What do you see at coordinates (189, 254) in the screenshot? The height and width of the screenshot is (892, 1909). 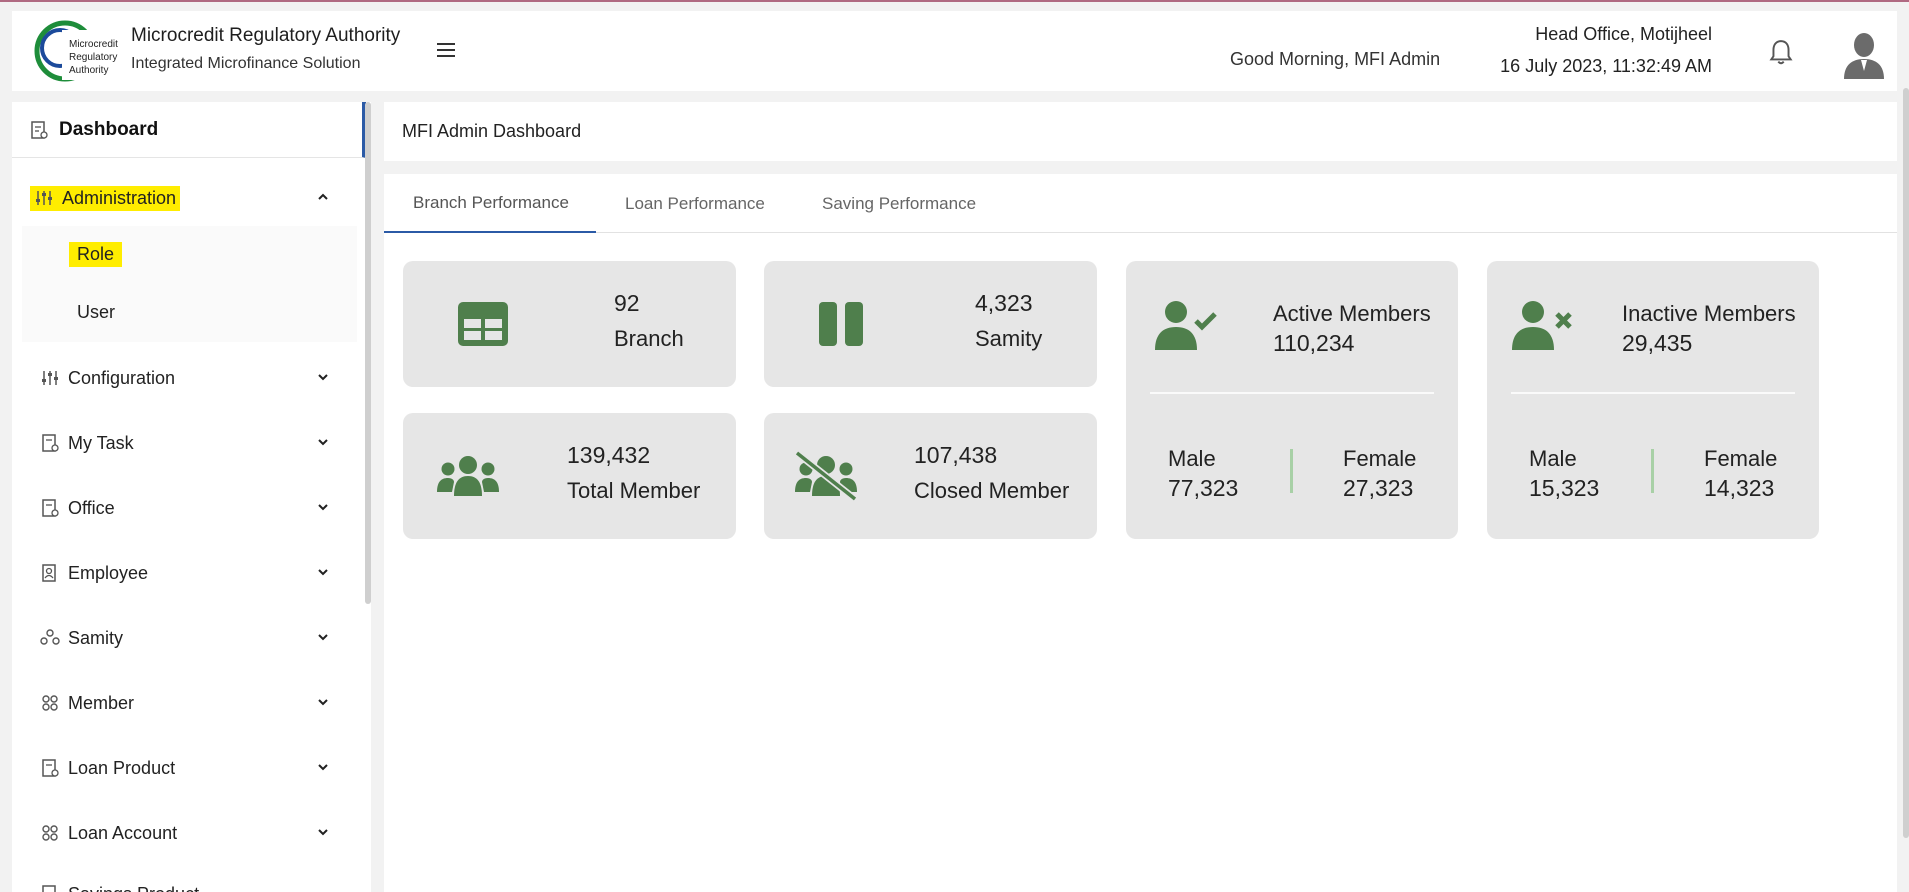 I see `sidebar-item-role: Role` at bounding box center [189, 254].